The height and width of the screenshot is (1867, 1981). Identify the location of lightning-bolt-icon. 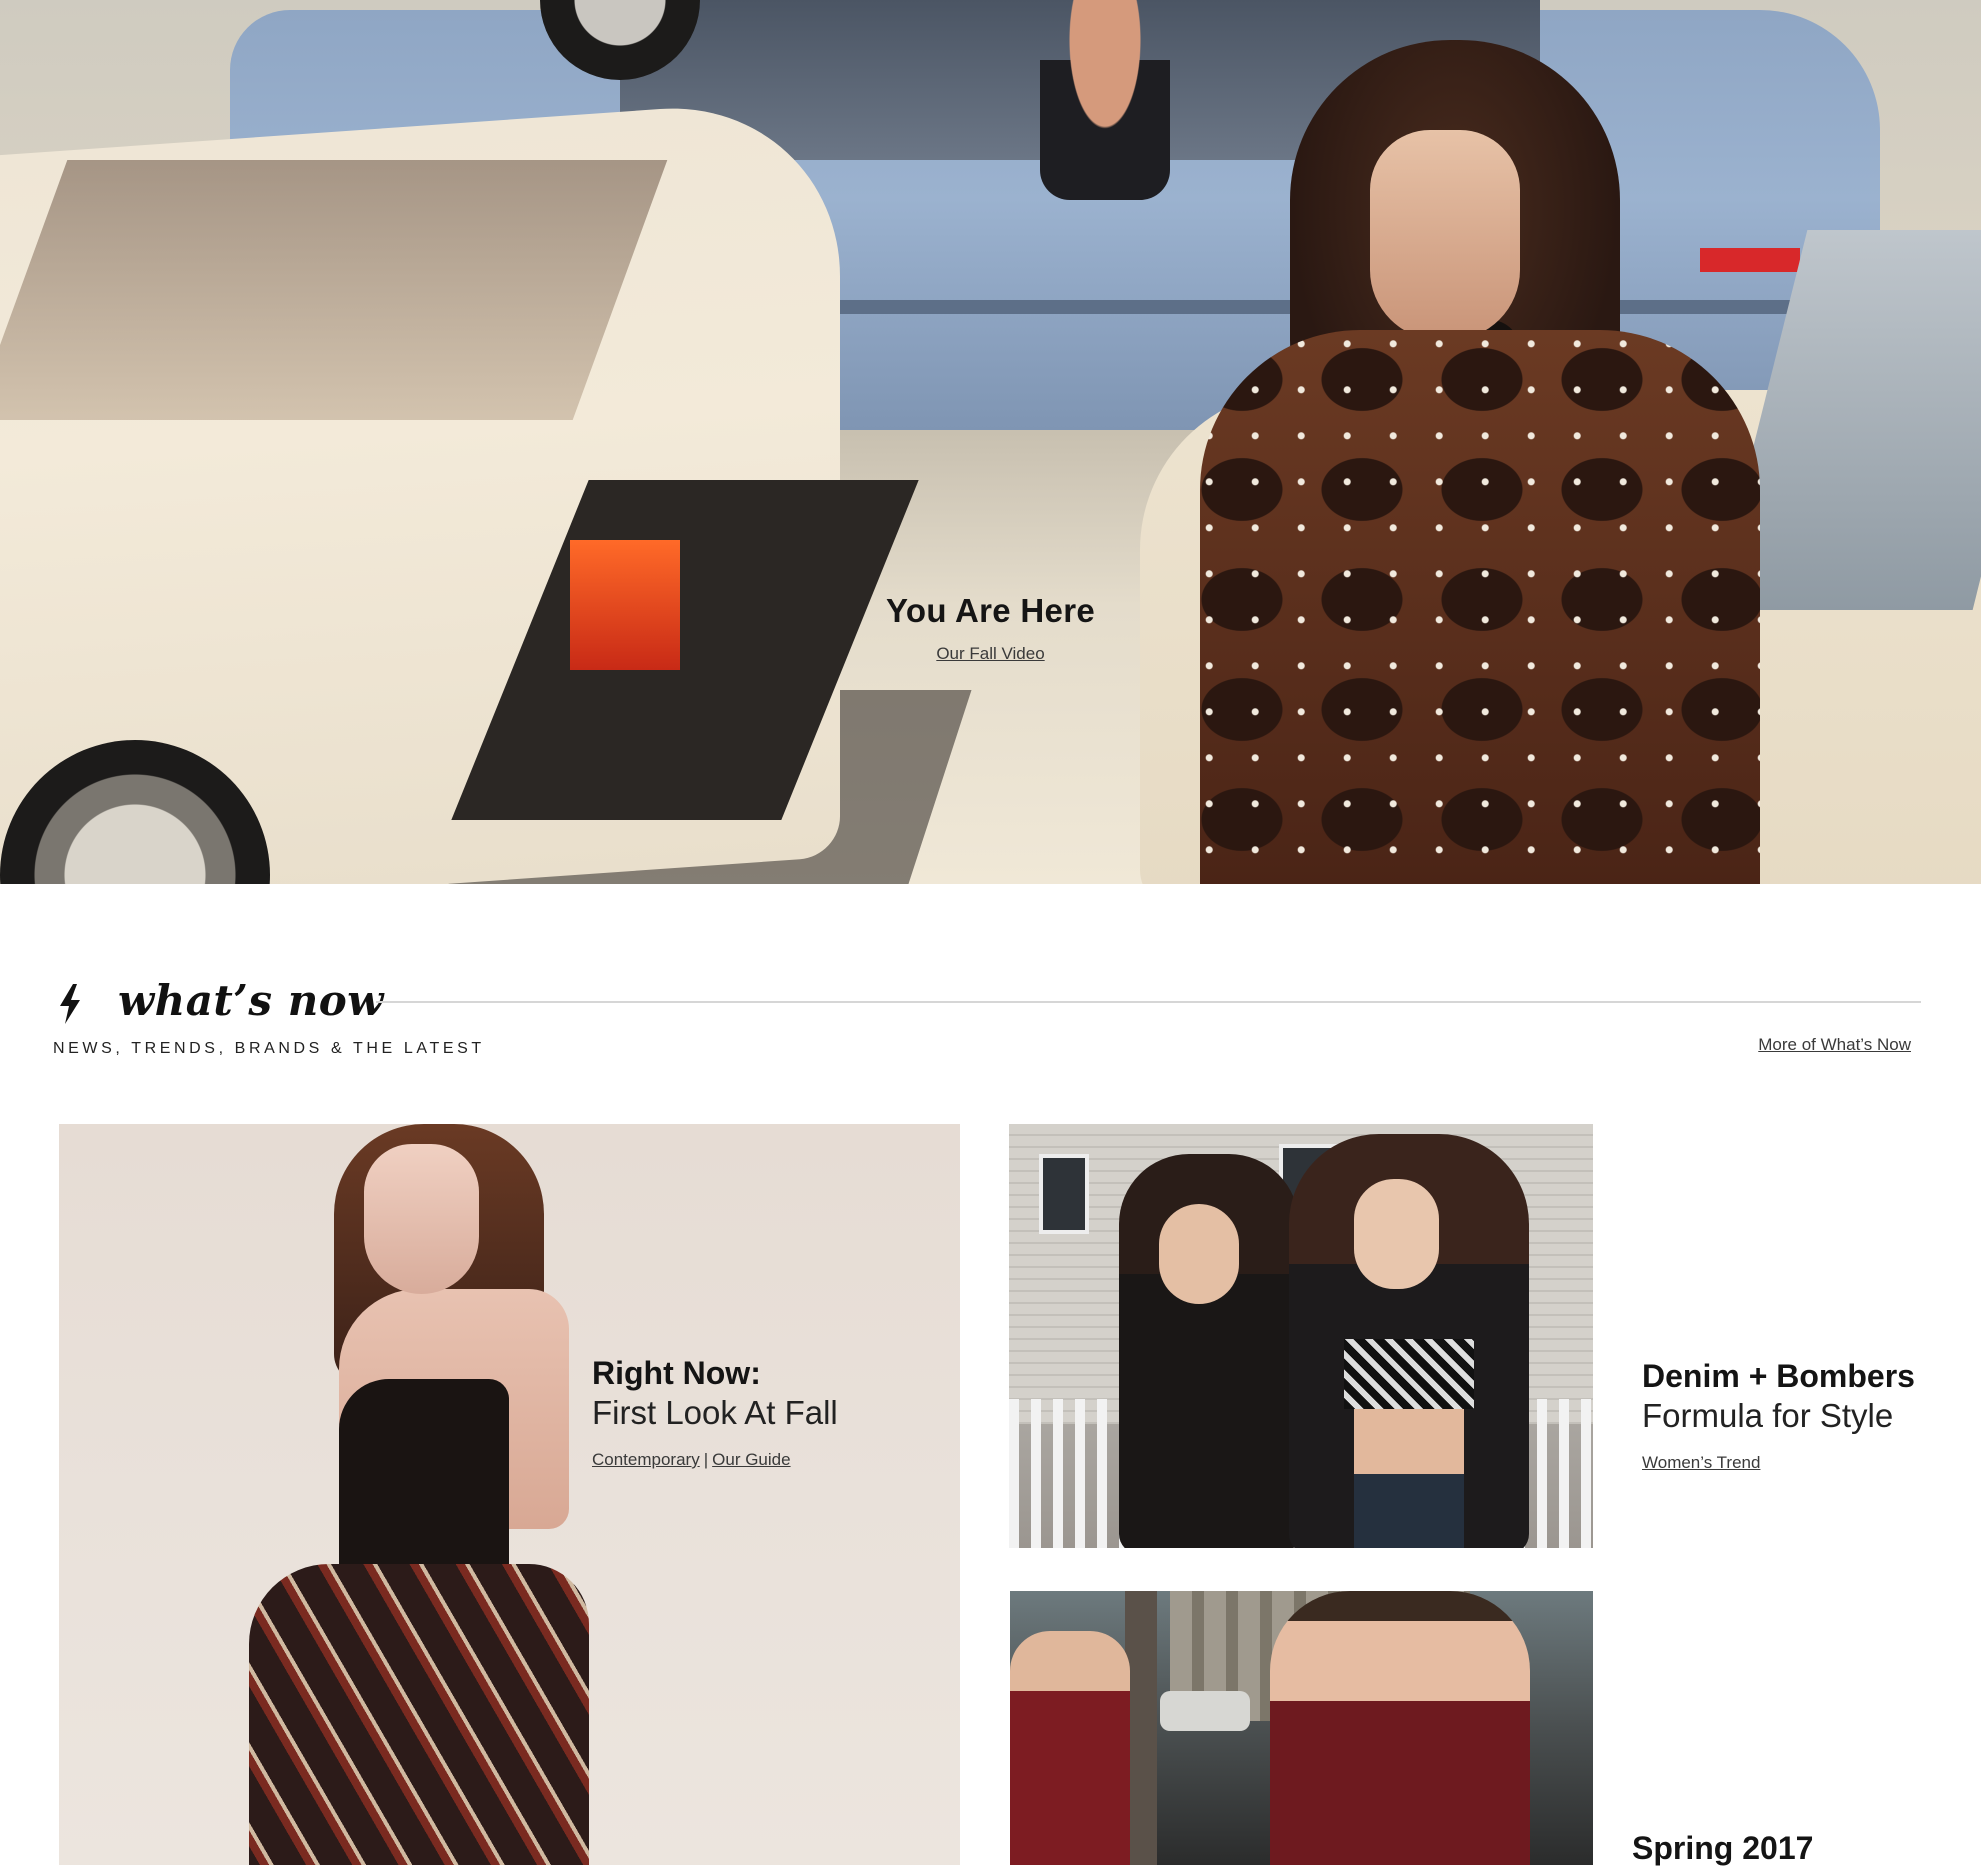
(70, 1004).